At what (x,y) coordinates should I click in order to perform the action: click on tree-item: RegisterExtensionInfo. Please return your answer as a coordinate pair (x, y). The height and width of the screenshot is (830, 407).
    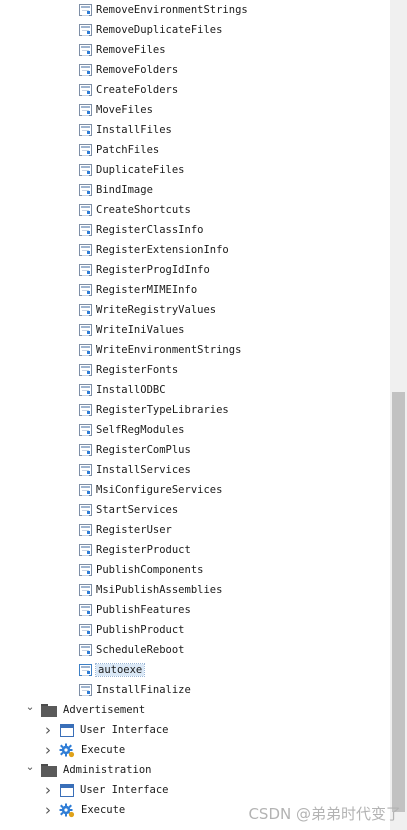
    Looking at the image, I should click on (154, 250).